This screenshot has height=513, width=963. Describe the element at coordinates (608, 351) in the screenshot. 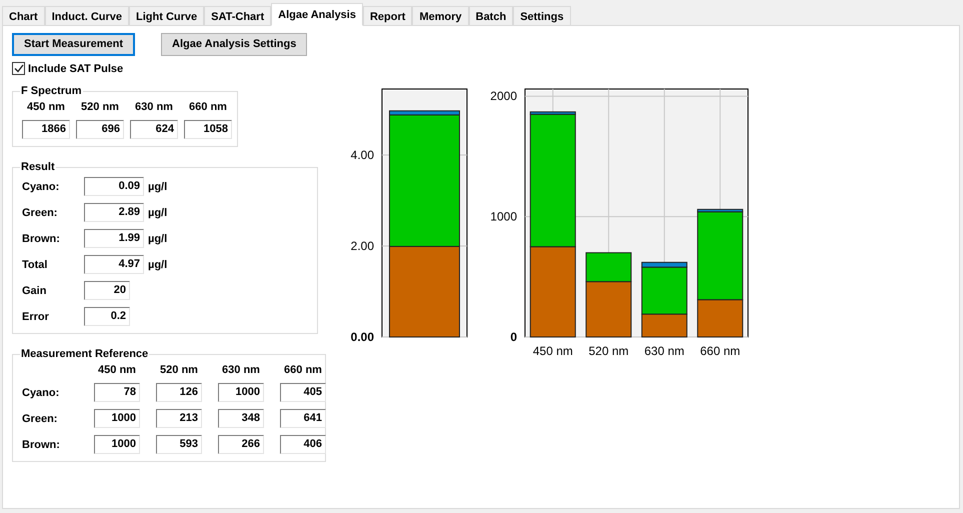

I see `axis-category-label: 520 nm` at that location.